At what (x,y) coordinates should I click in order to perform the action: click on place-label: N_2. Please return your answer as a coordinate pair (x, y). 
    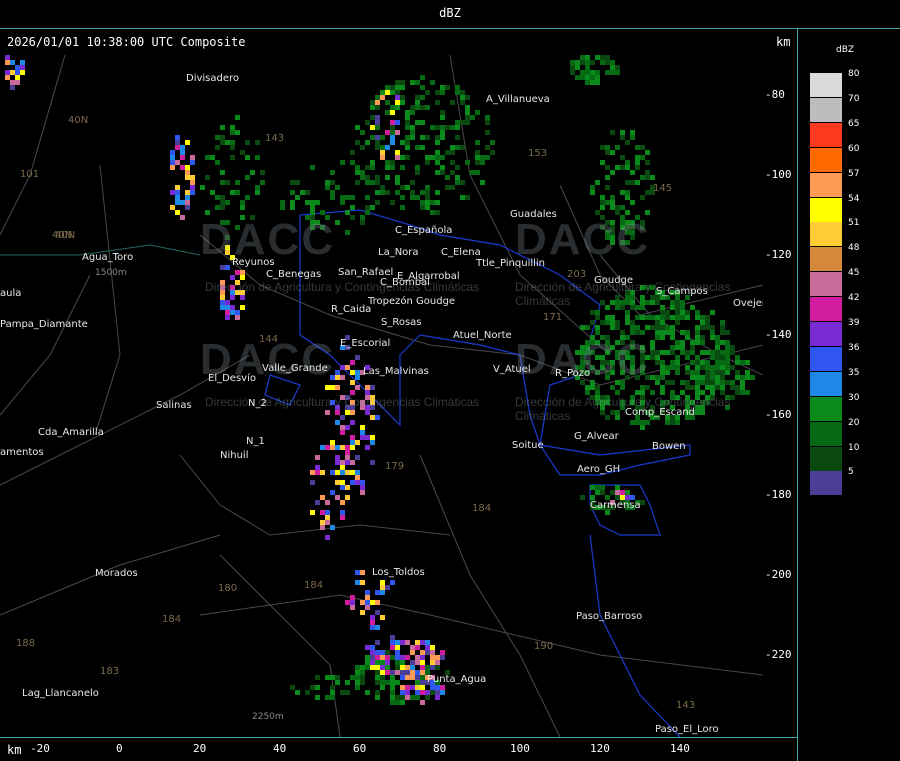
    Looking at the image, I should click on (257, 403).